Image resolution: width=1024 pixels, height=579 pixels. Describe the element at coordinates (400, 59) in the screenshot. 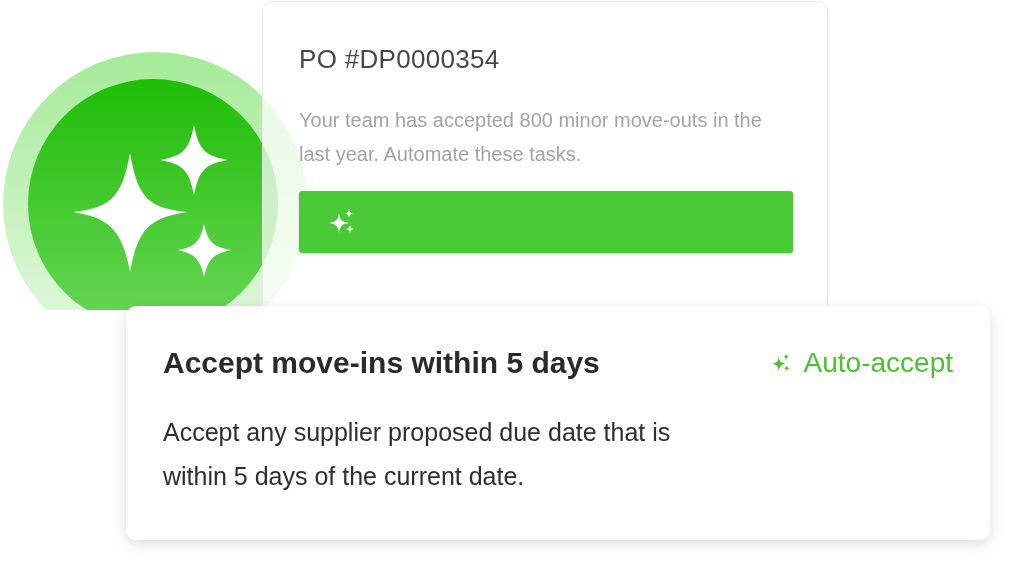

I see `po-title: PO #DP0000354` at that location.